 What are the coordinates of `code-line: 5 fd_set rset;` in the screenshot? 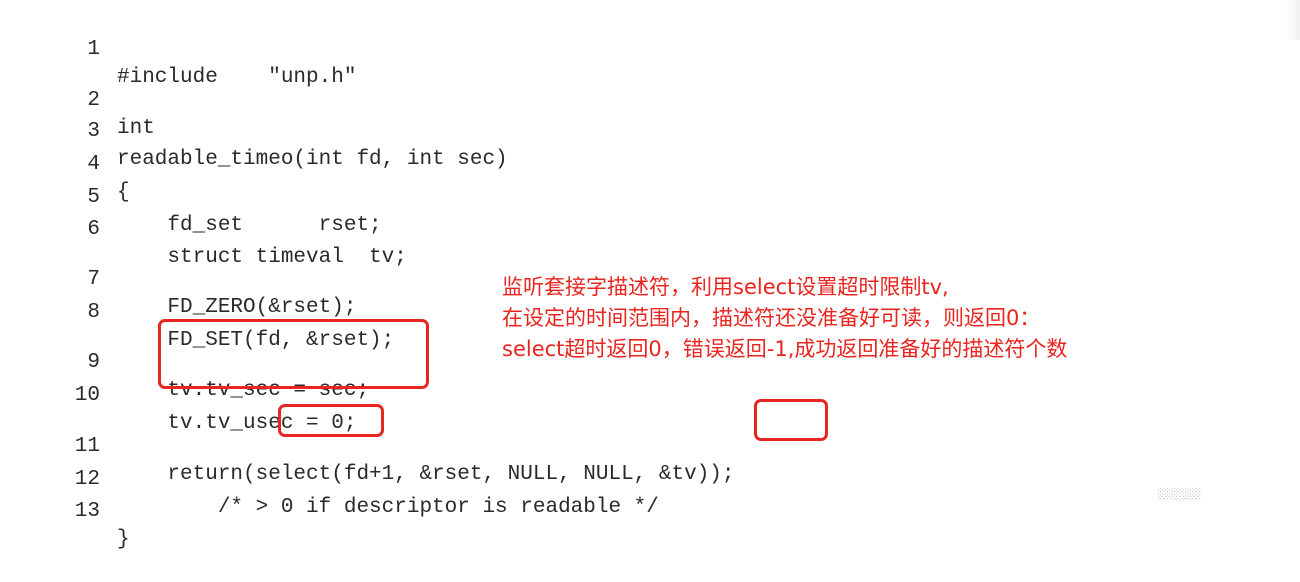 It's located at (190, 196).